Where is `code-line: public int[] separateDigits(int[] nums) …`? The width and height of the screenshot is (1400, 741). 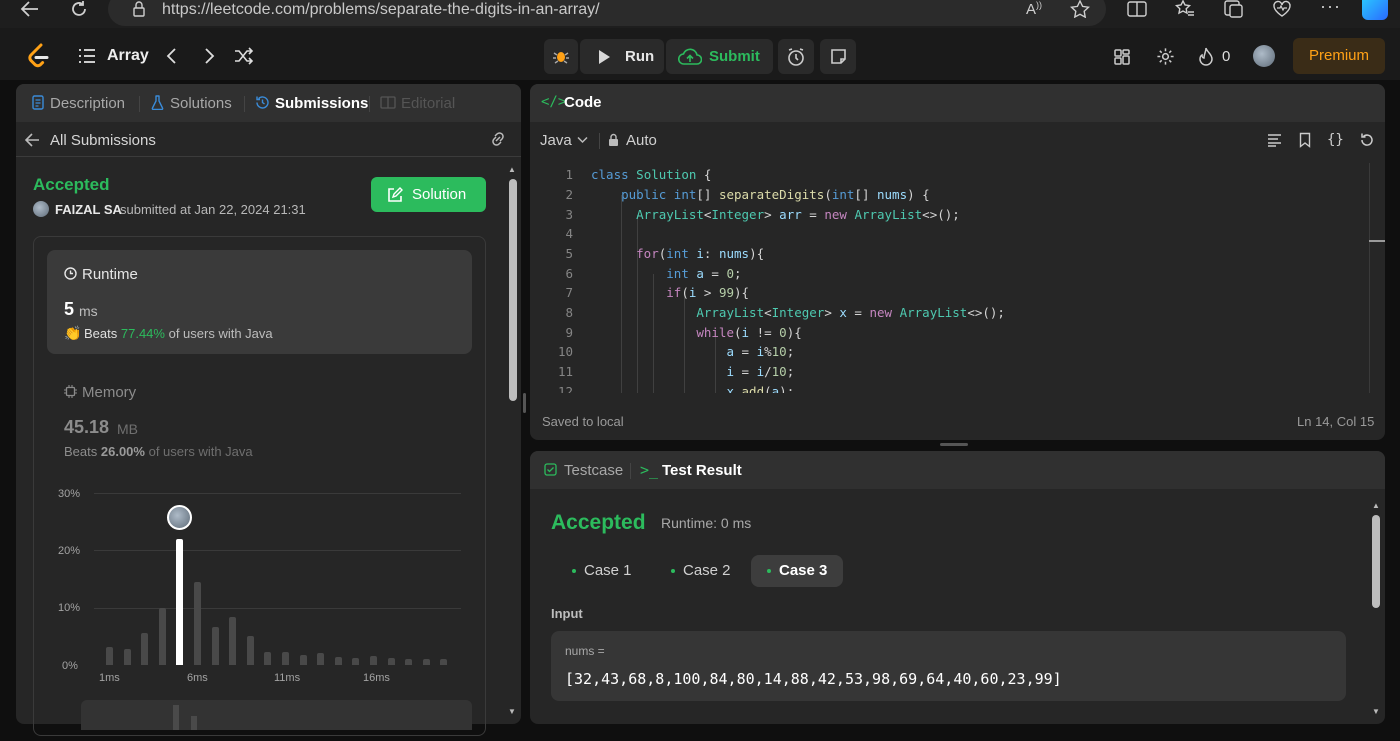
code-line: public int[] separateDigits(int[] nums) … is located at coordinates (760, 194).